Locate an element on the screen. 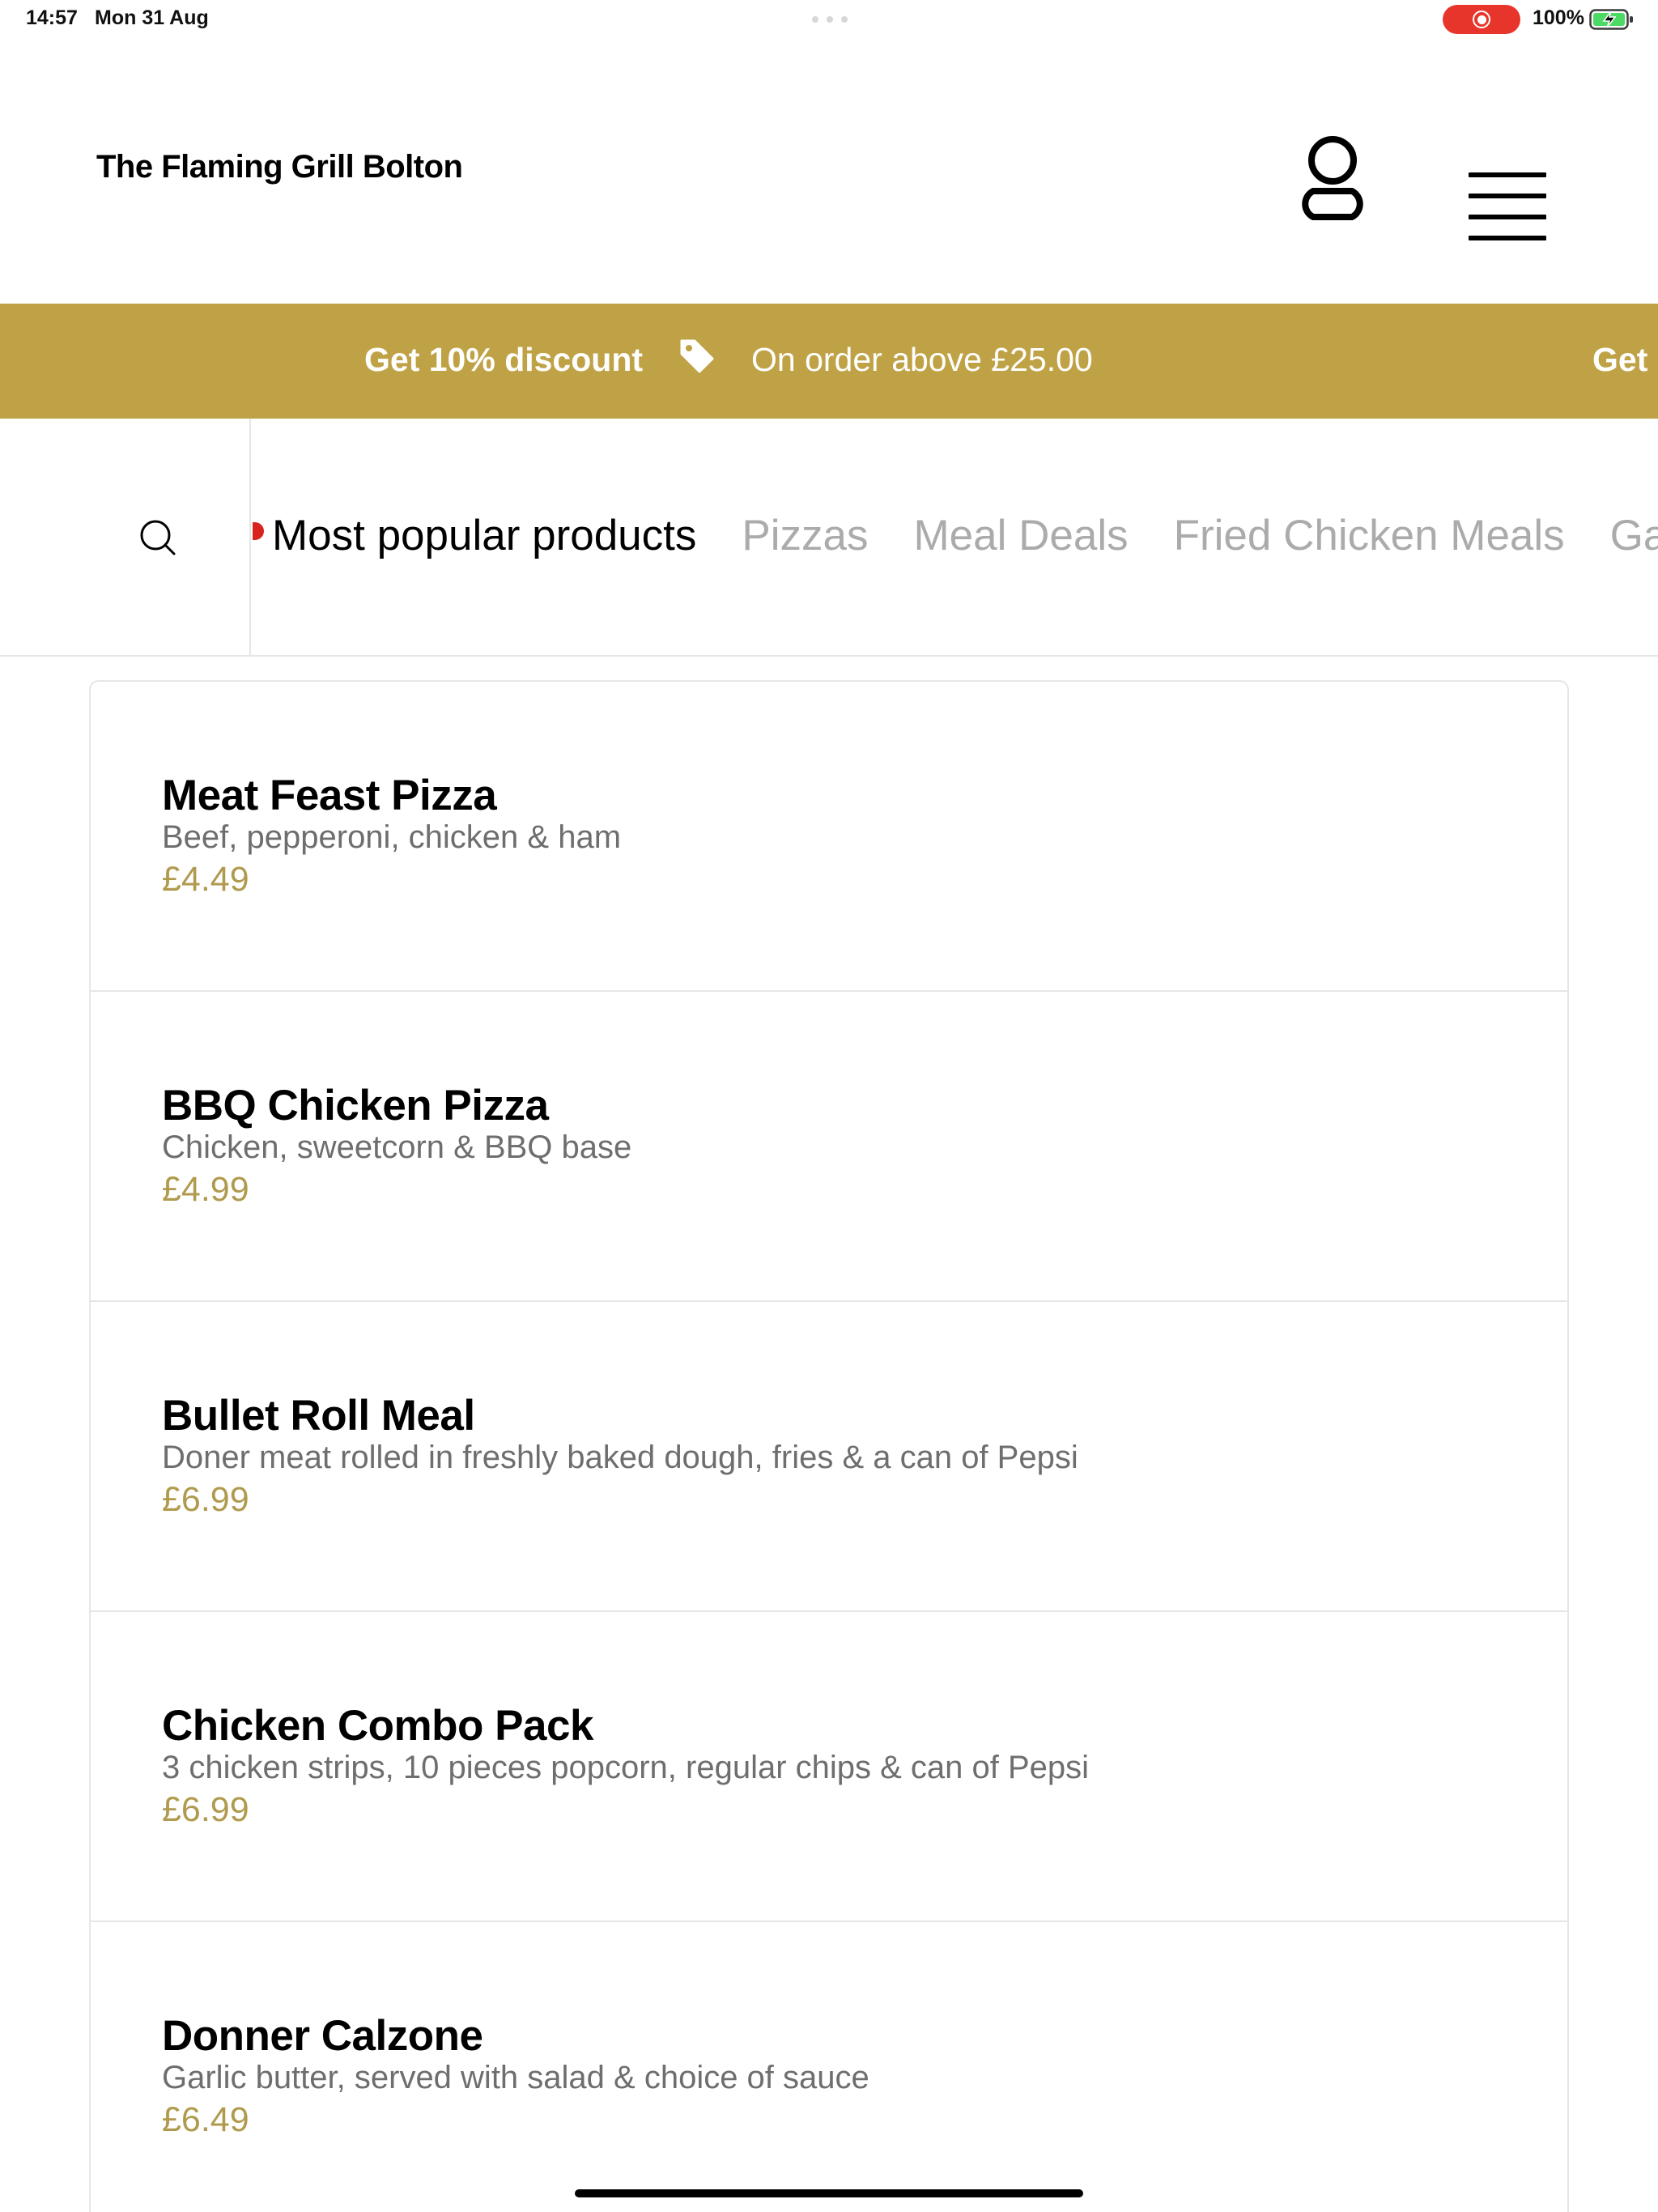 Image resolution: width=1658 pixels, height=2212 pixels. status-bar: 14:57 Mon 31 Aug 100% is located at coordinates (829, 19).